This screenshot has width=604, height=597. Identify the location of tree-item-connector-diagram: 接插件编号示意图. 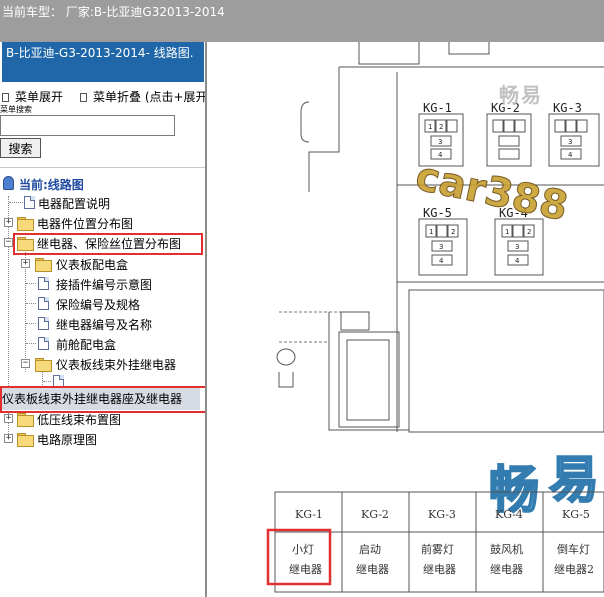
(100, 284).